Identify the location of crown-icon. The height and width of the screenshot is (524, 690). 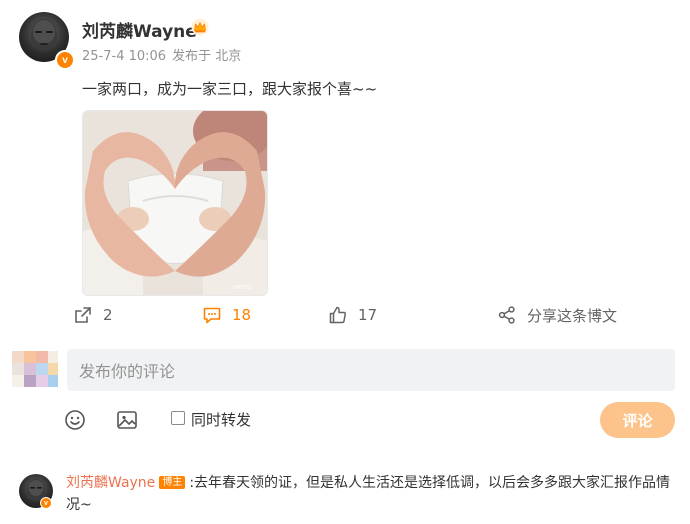
(200, 27).